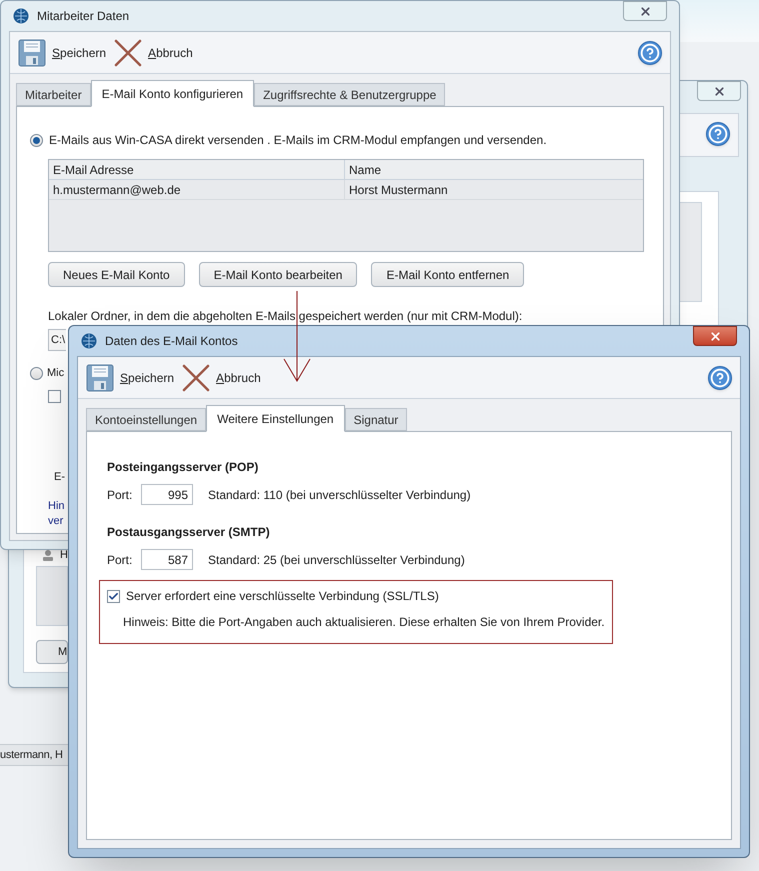 Image resolution: width=759 pixels, height=871 pixels. Describe the element at coordinates (83, 16) in the screenshot. I see `window-title: Mitarbeiter Daten` at that location.